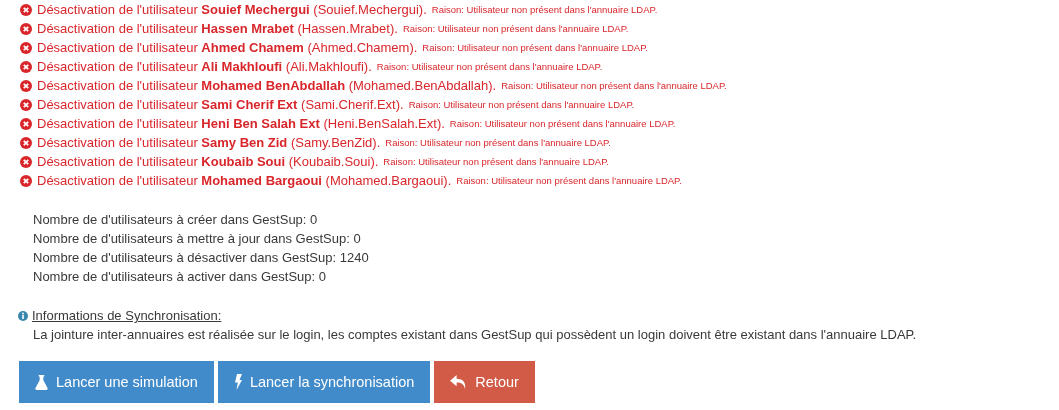  What do you see at coordinates (201, 258) in the screenshot?
I see `count-text: Nombre de d'utilisateurs à désactiver dans GestSup: 1240` at bounding box center [201, 258].